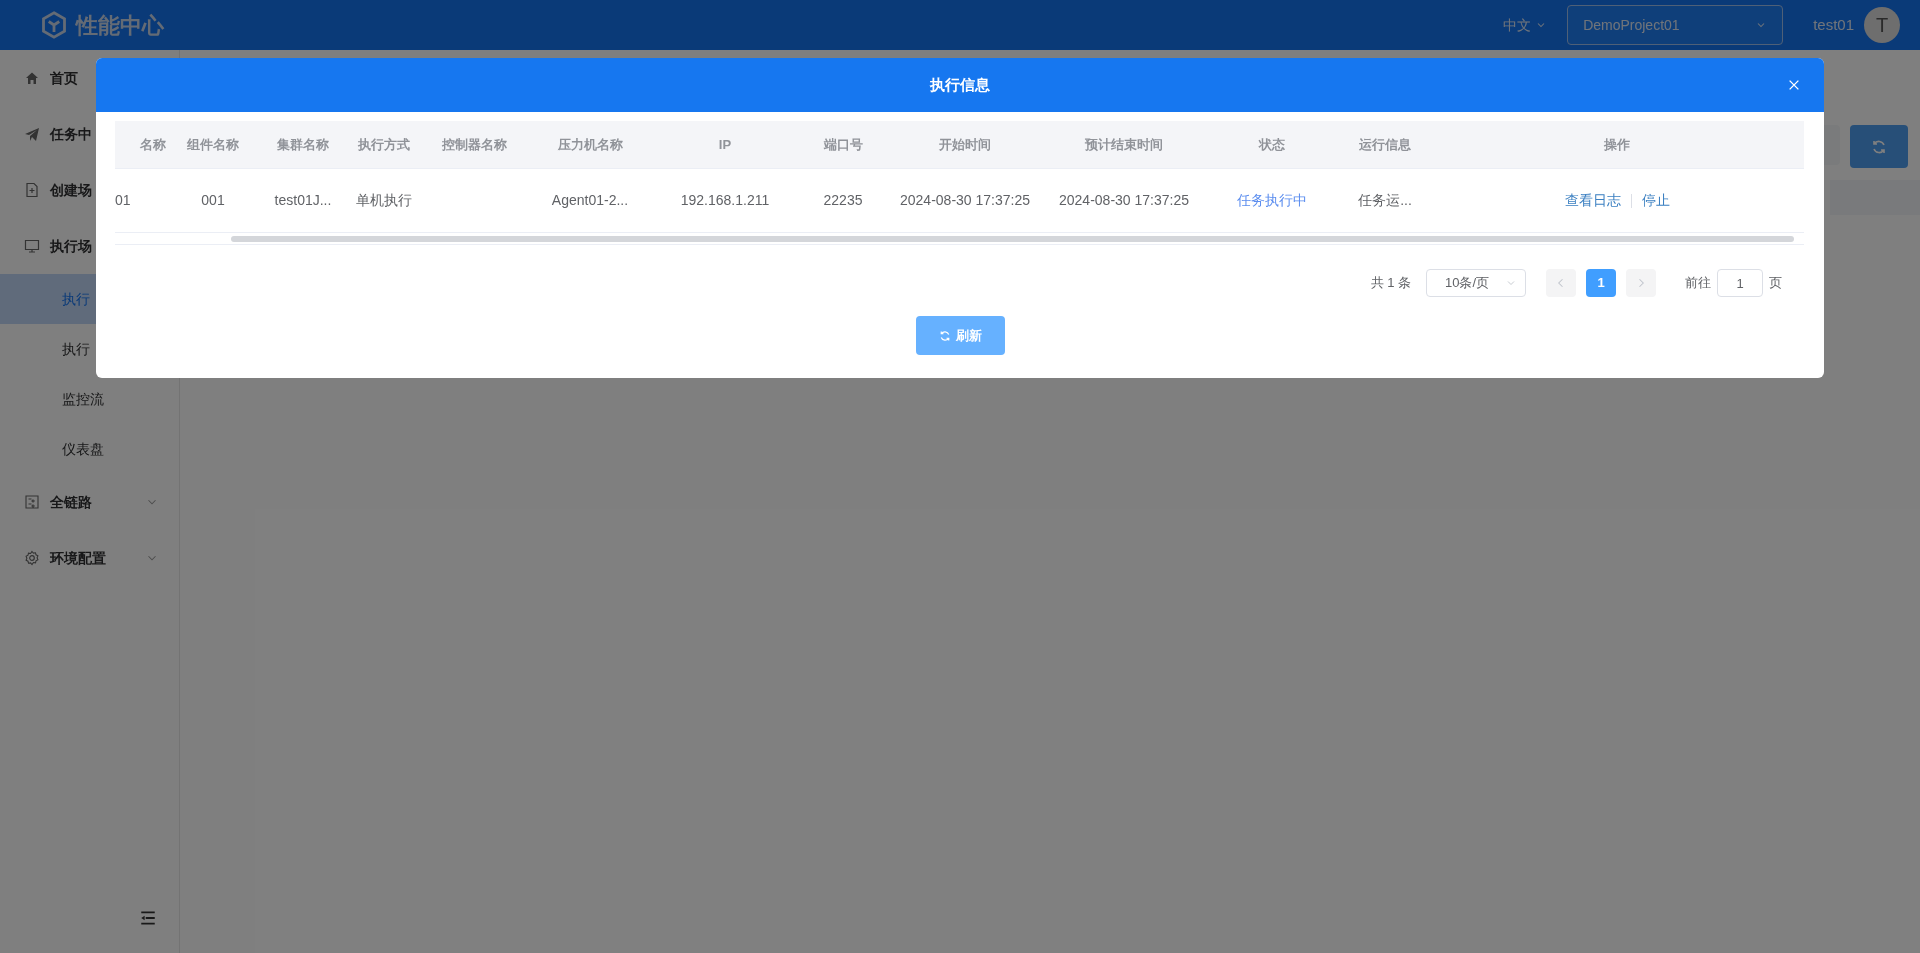  What do you see at coordinates (590, 144) in the screenshot?
I see `column-header: 压力机名称` at bounding box center [590, 144].